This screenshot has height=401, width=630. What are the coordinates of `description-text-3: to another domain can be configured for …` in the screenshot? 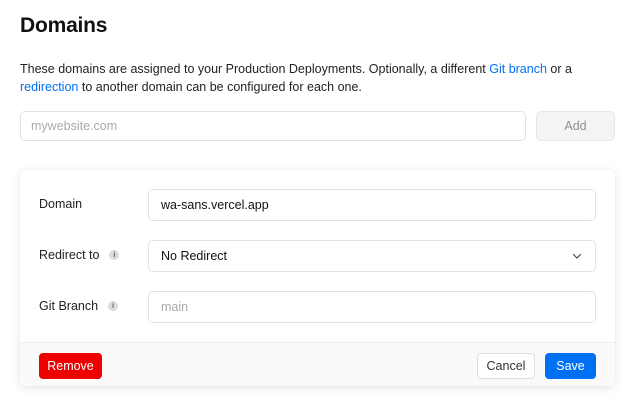 It's located at (220, 87).